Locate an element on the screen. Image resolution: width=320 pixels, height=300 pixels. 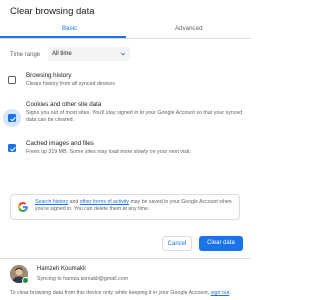
cookies-checkbox is located at coordinates (12, 118).